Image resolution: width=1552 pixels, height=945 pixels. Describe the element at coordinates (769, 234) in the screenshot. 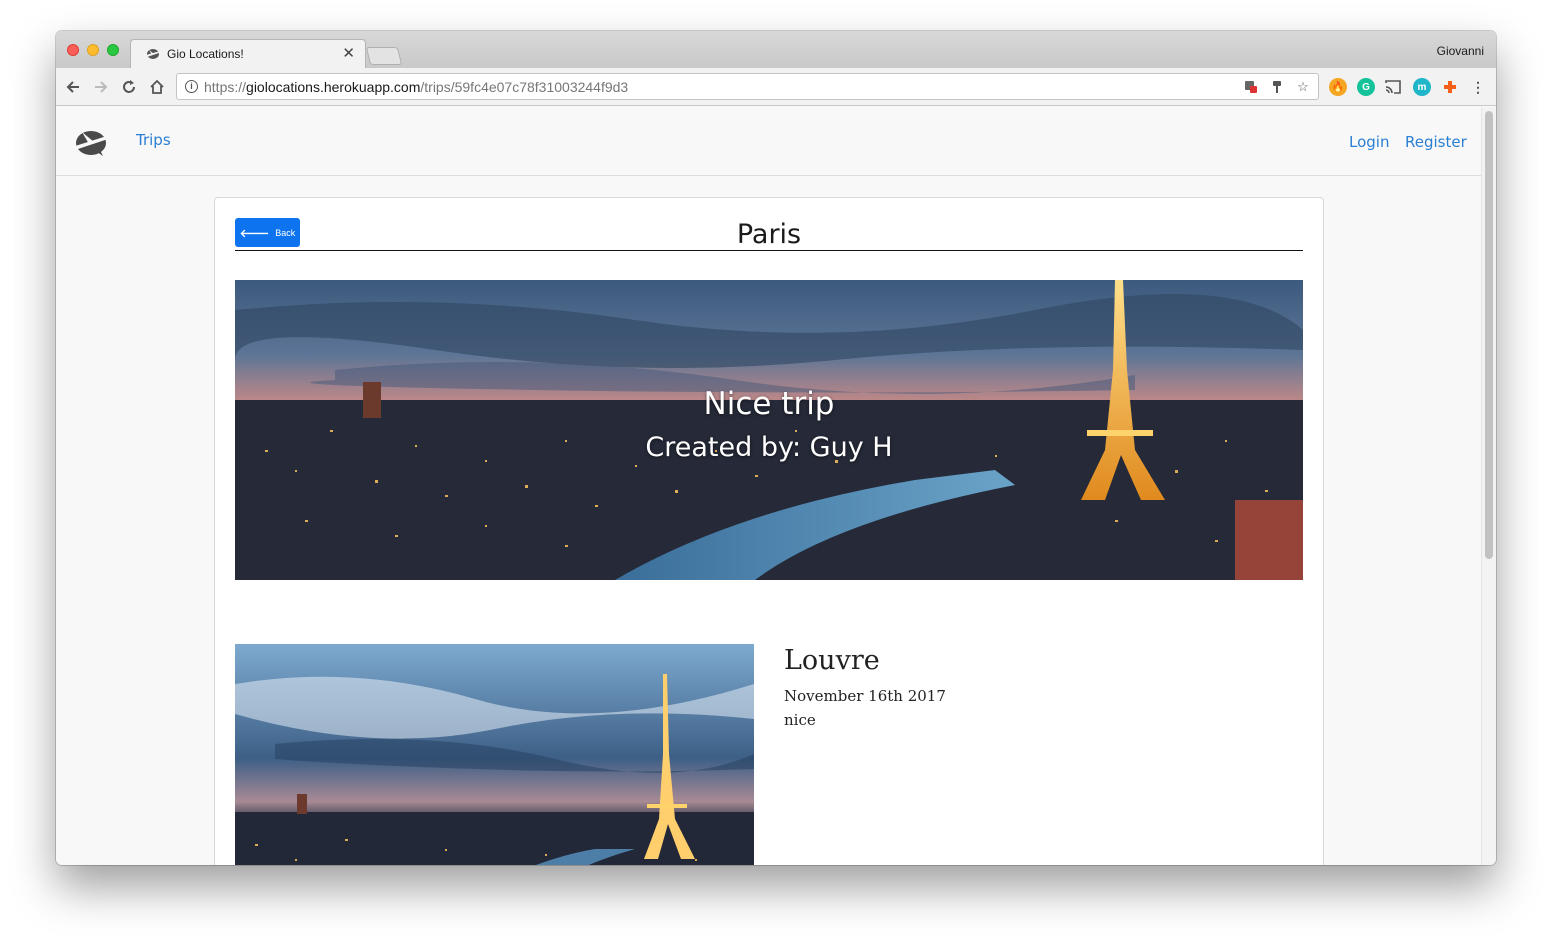

I see `trip-title: Paris` at that location.